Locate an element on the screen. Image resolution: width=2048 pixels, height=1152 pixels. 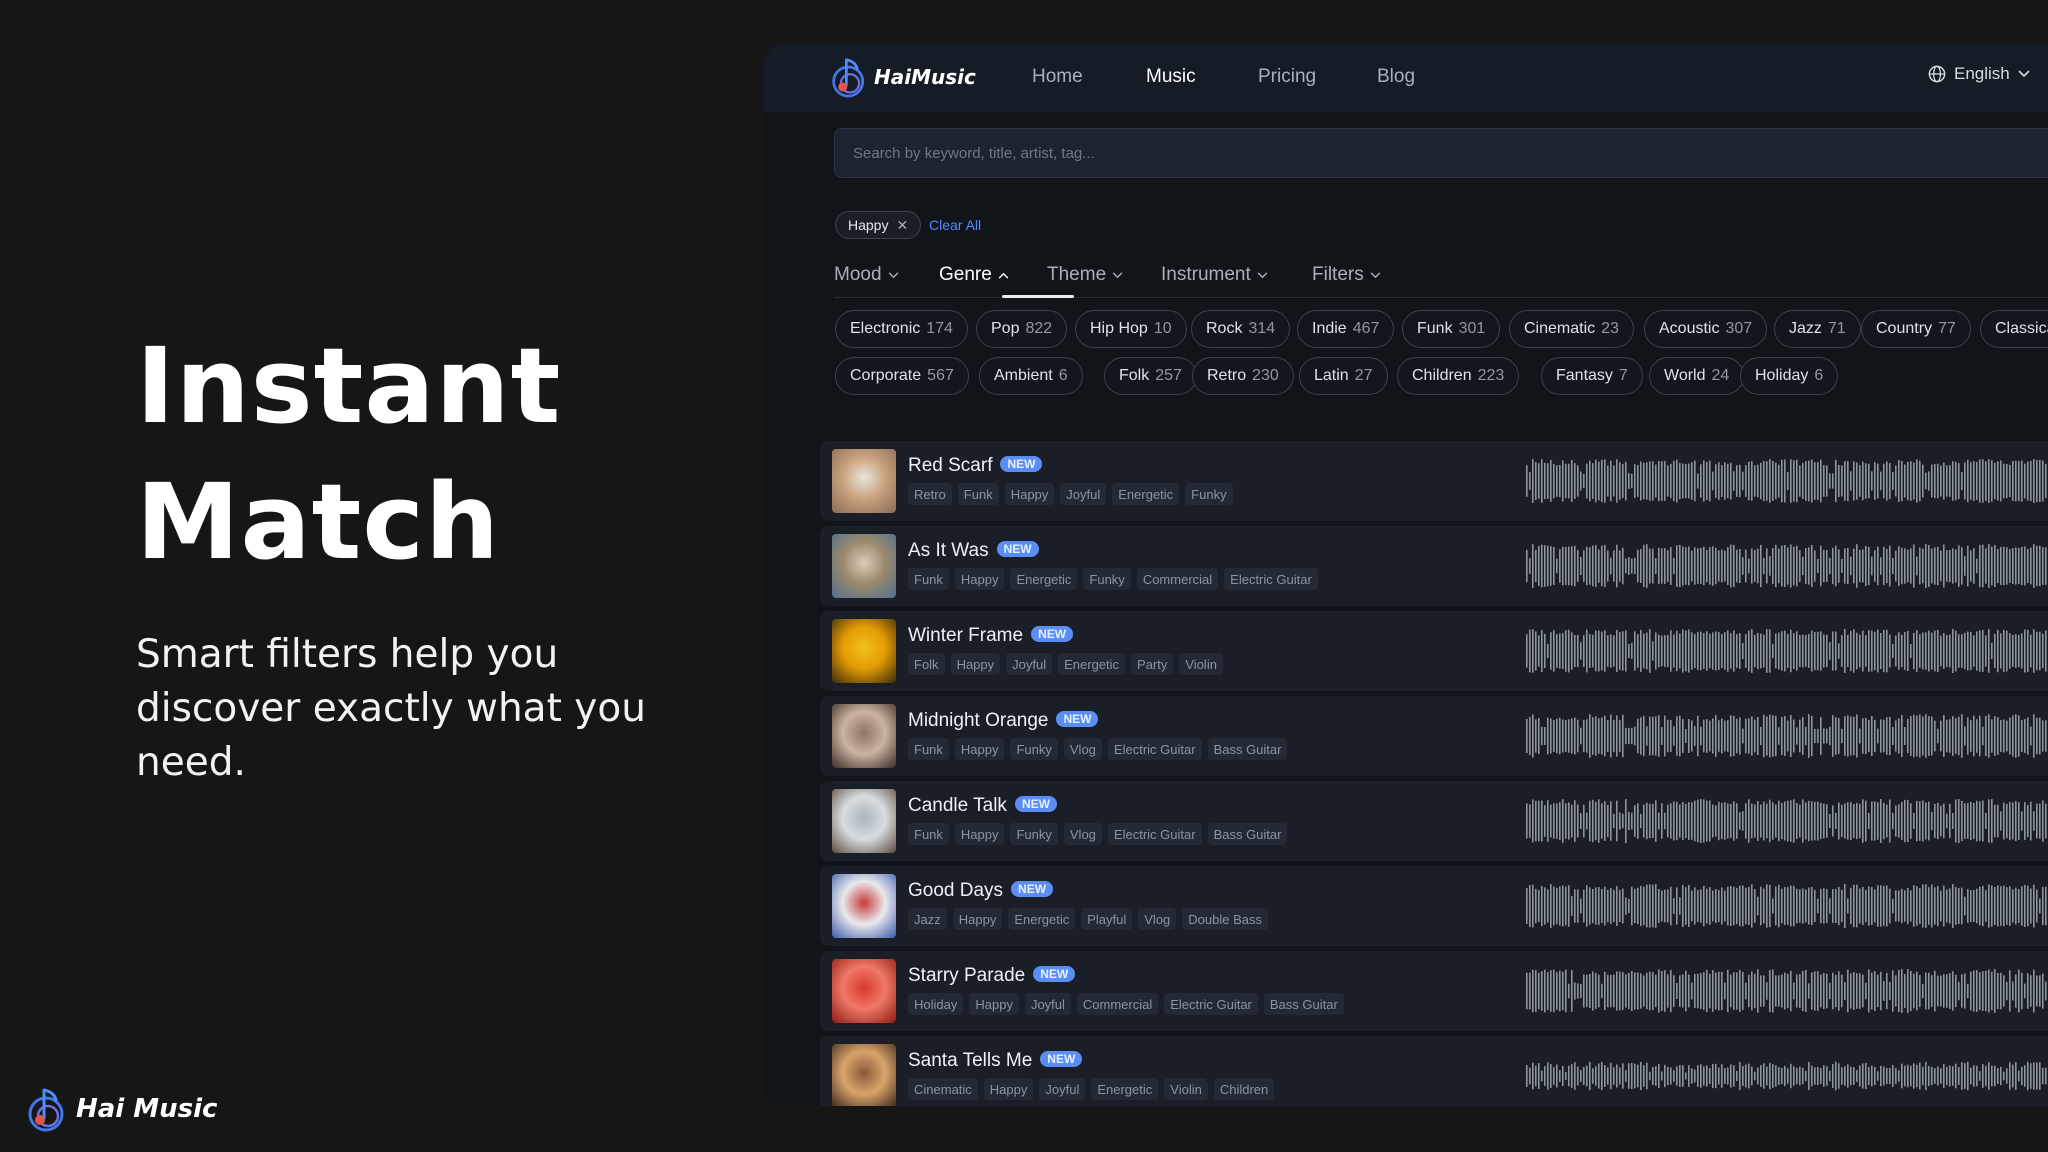
nav-home: Home is located at coordinates (1057, 77).